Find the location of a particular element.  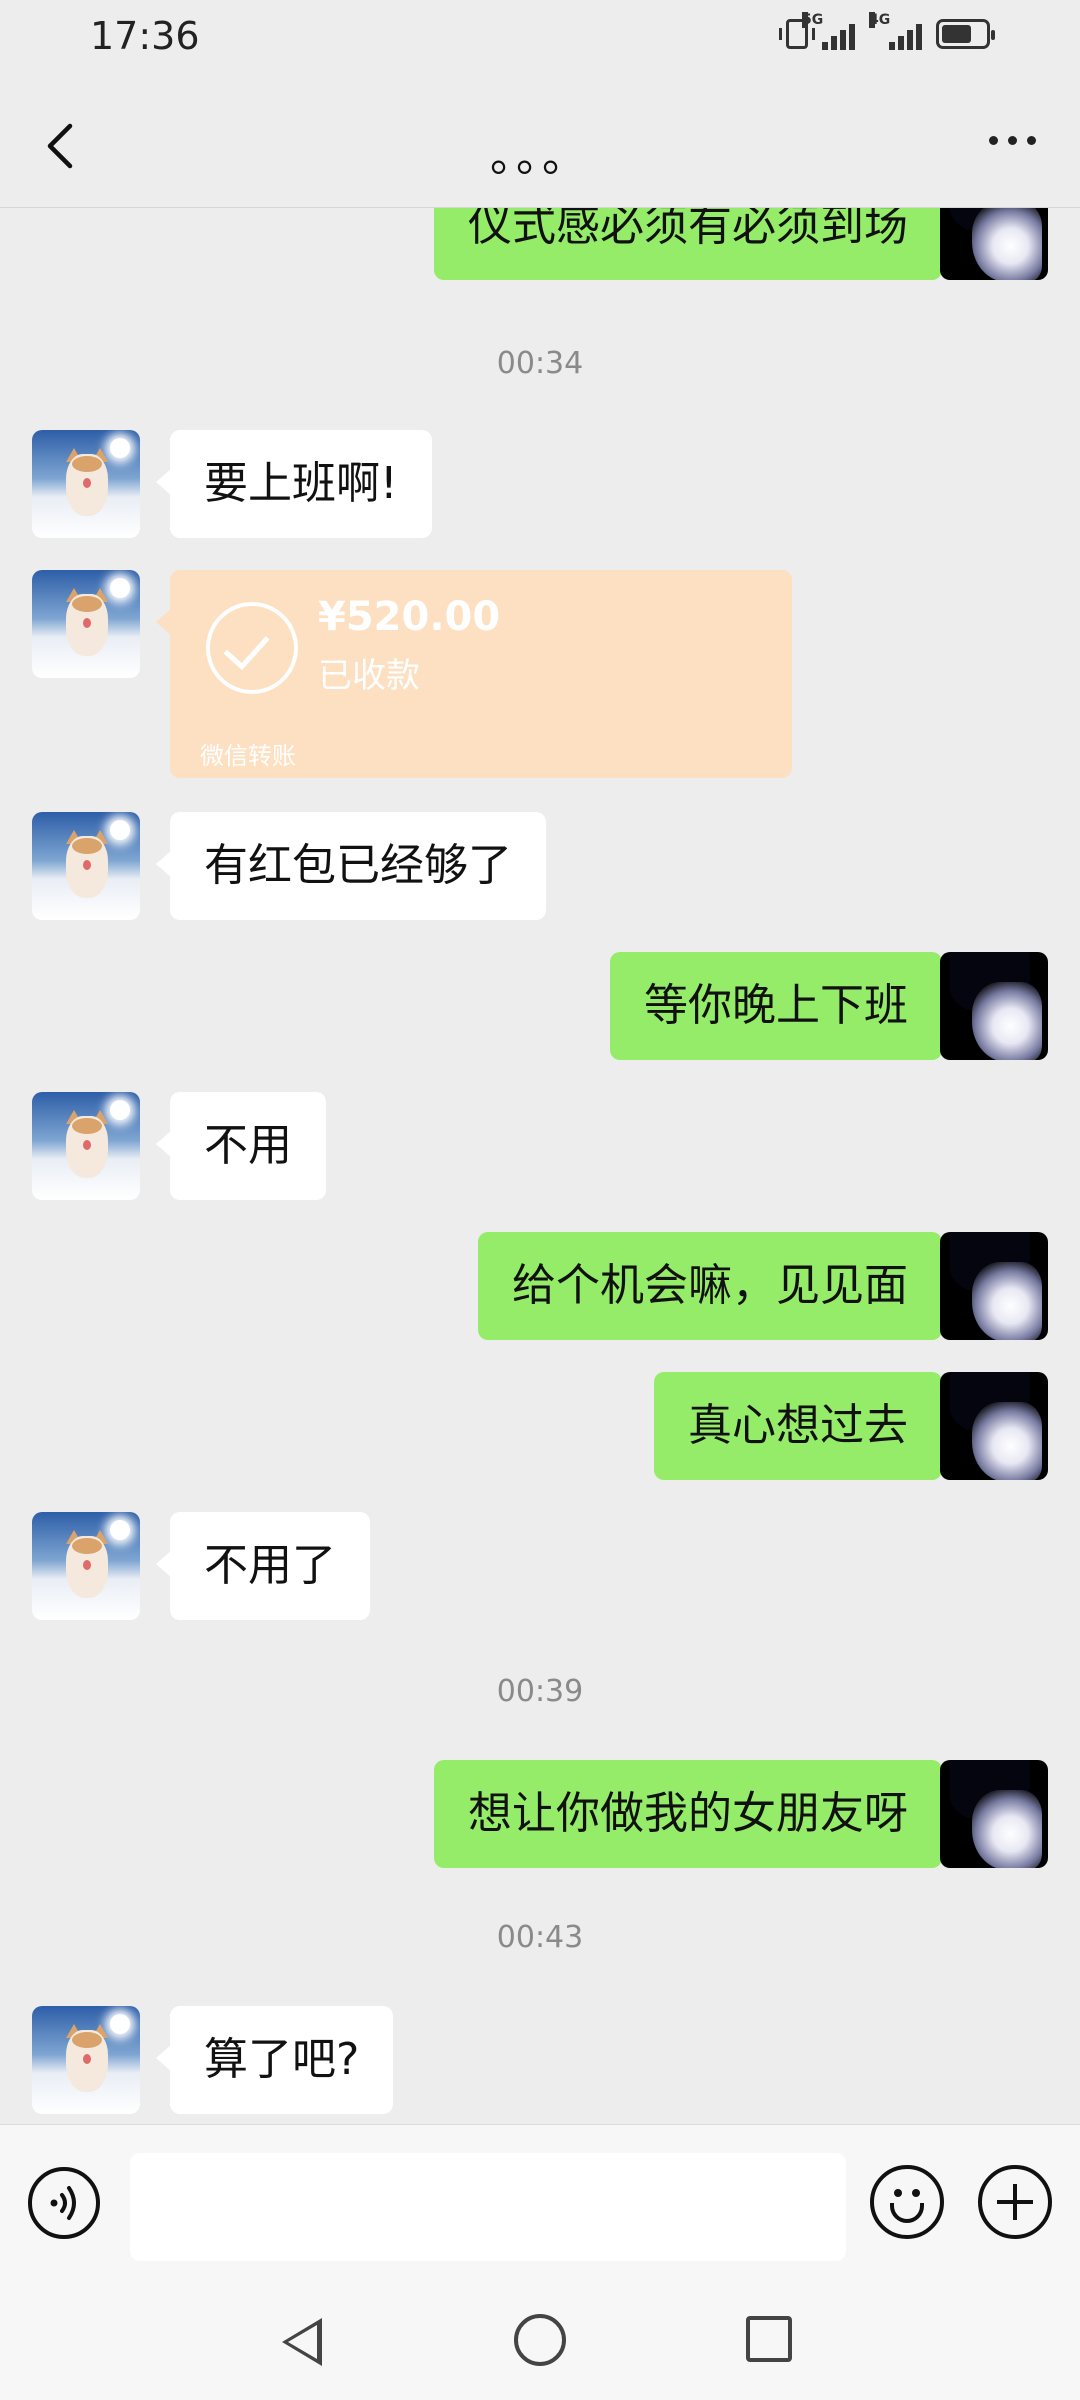

message-bubble: 等你晚上下班 is located at coordinates (783, 1006).